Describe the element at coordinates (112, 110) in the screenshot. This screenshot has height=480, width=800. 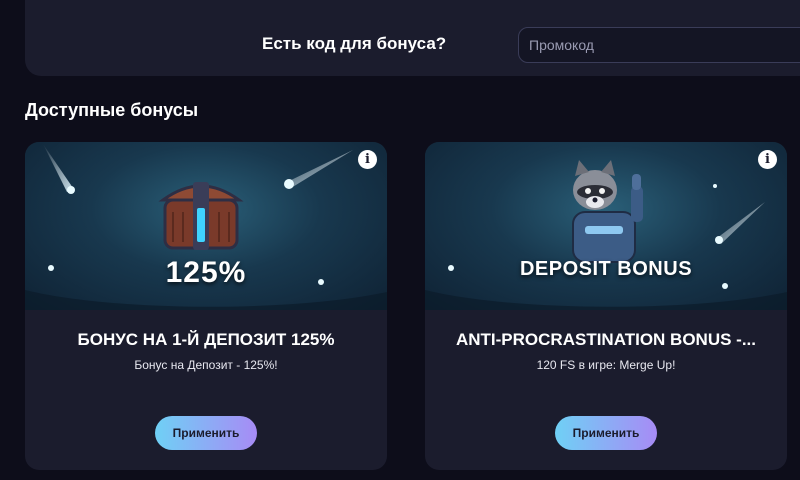
I see `available-bonuses-title: Доступные бонусы` at that location.